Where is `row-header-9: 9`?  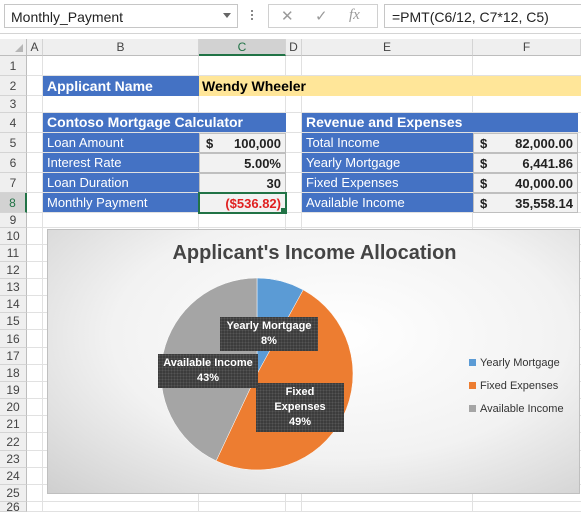 row-header-9: 9 is located at coordinates (13, 220).